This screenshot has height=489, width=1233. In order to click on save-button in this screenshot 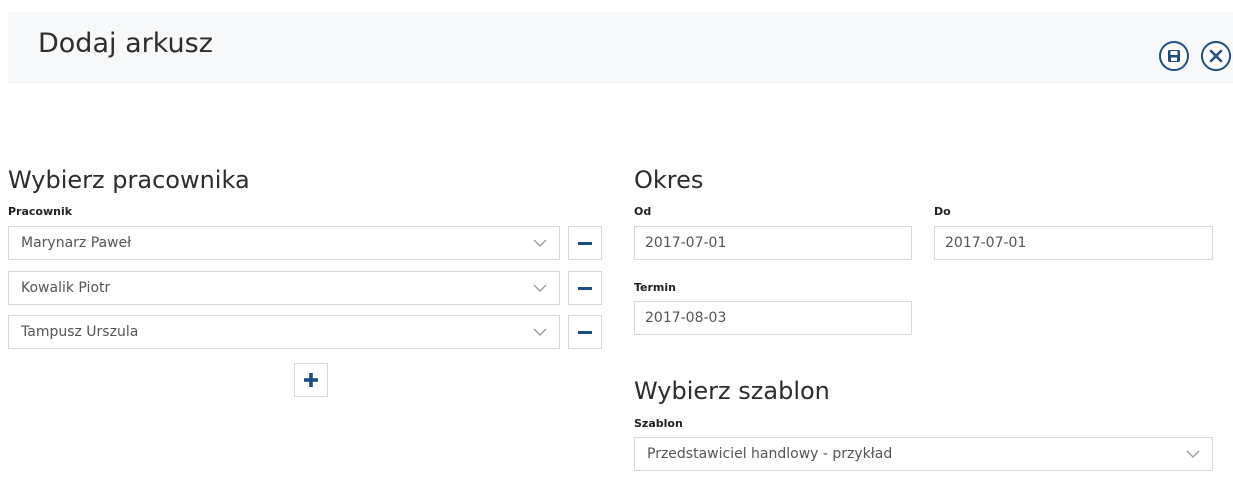, I will do `click(1174, 56)`.